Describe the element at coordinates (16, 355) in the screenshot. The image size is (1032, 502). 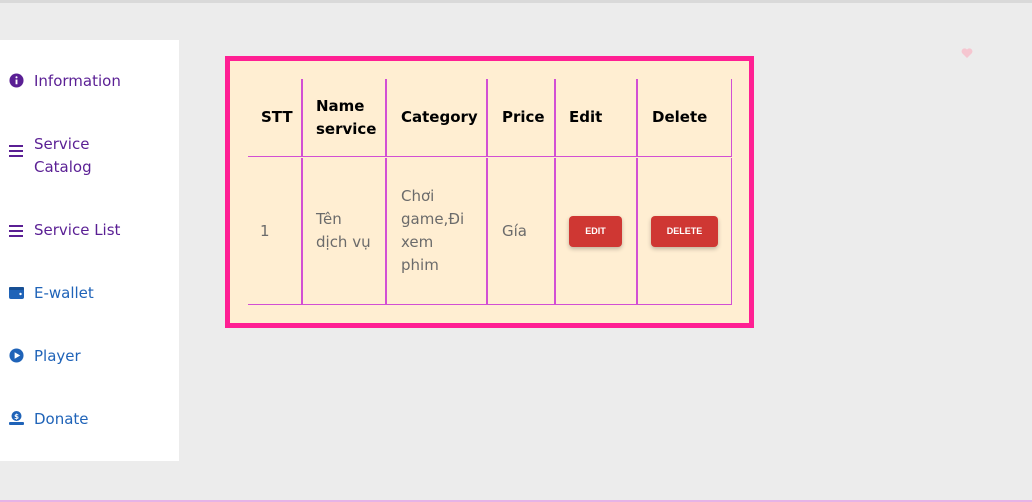
I see `play-circle-icon` at that location.